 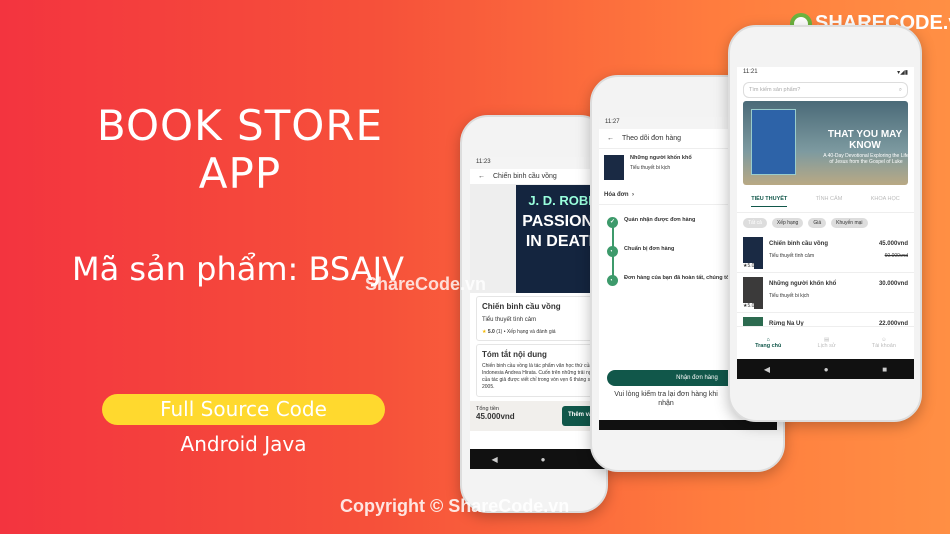 I want to click on product-code: Mã sản phẩm: BSAJV, so click(x=238, y=269).